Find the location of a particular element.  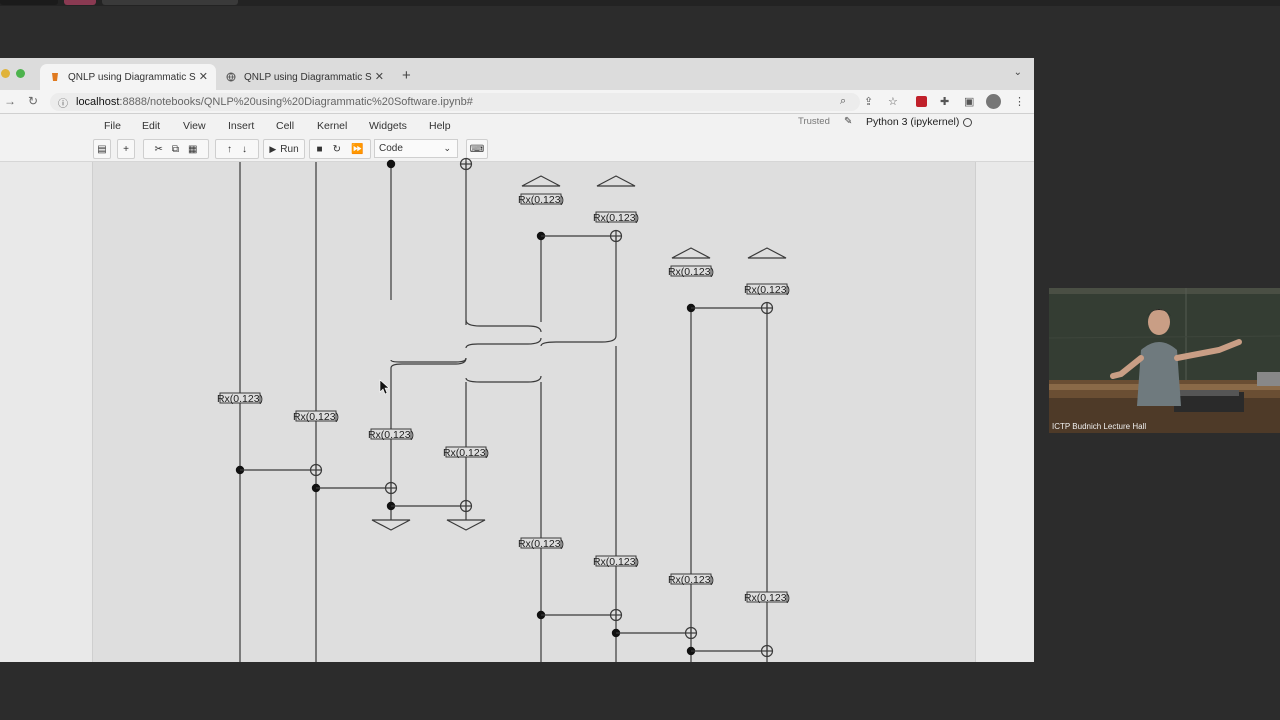

webcam-caption: ICTP Budnich Lecture Hall is located at coordinates (1099, 426).